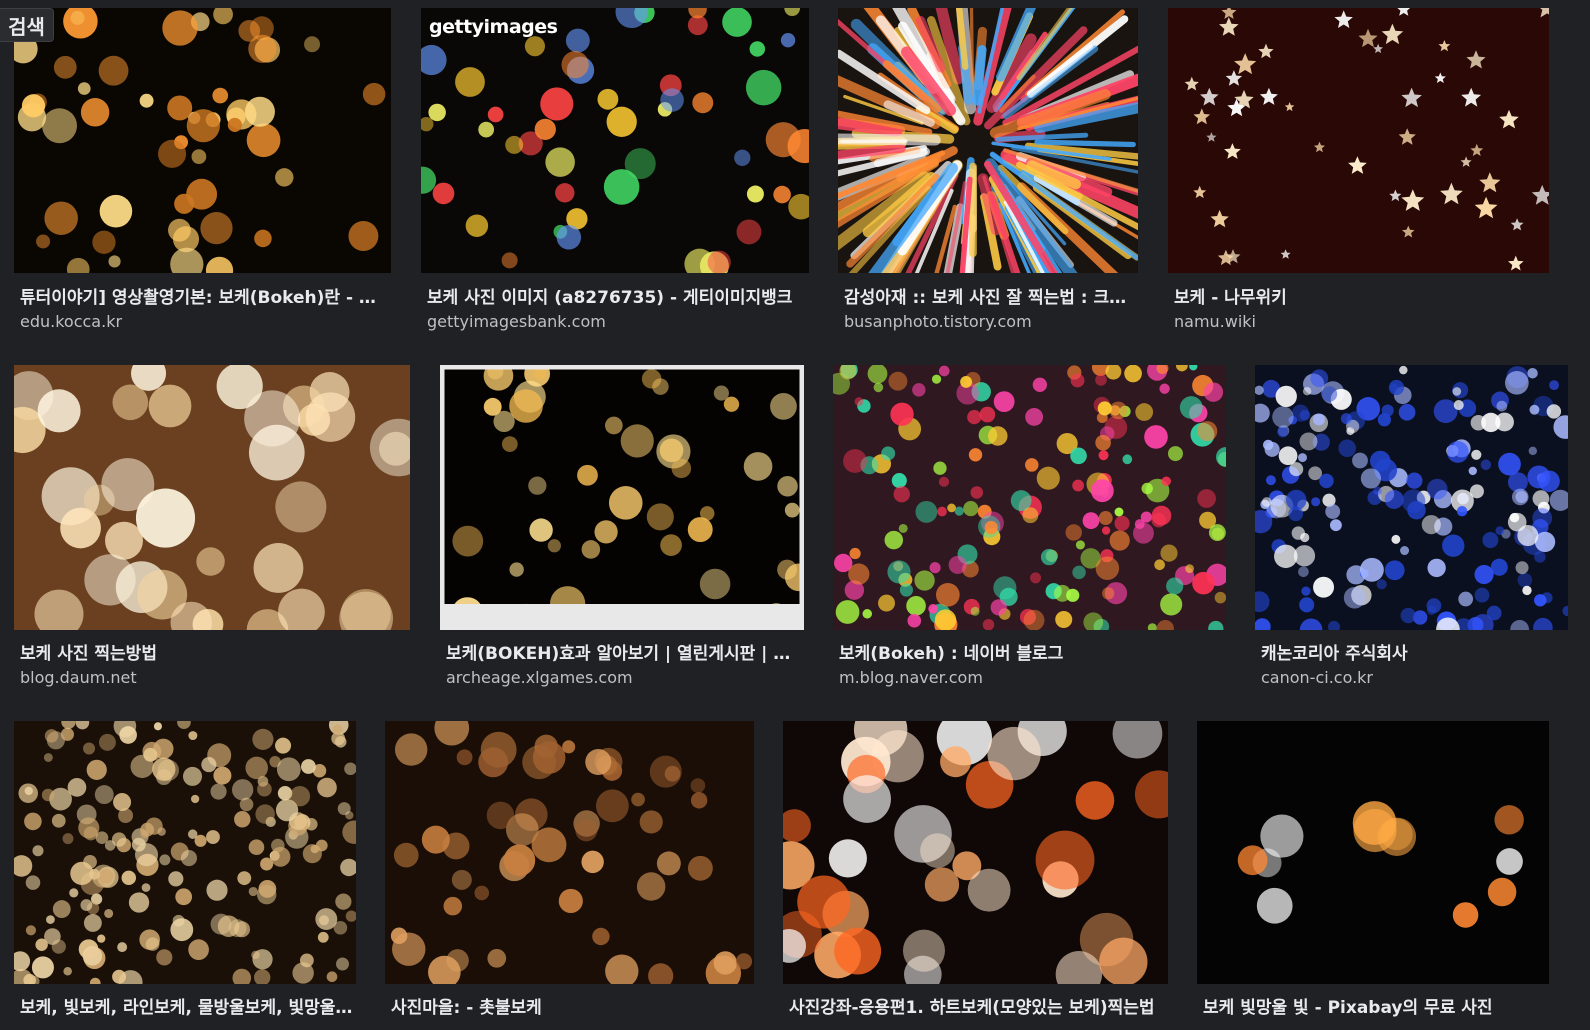  What do you see at coordinates (1032, 677) in the screenshot?
I see `result-source: m.blog.naver.com` at bounding box center [1032, 677].